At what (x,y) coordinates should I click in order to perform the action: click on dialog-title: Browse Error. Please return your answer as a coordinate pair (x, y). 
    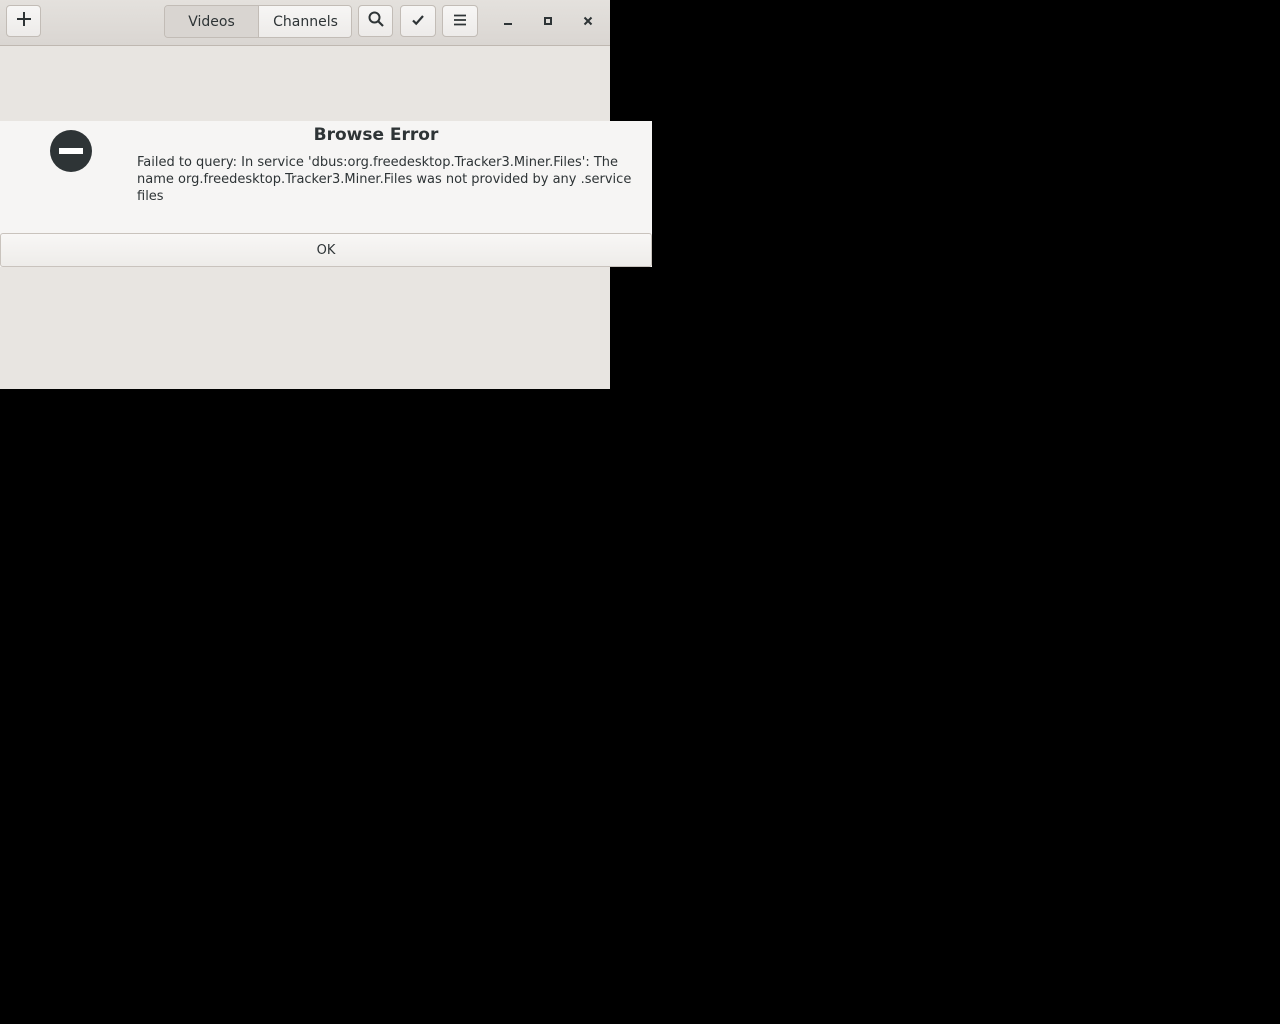
    Looking at the image, I should click on (376, 135).